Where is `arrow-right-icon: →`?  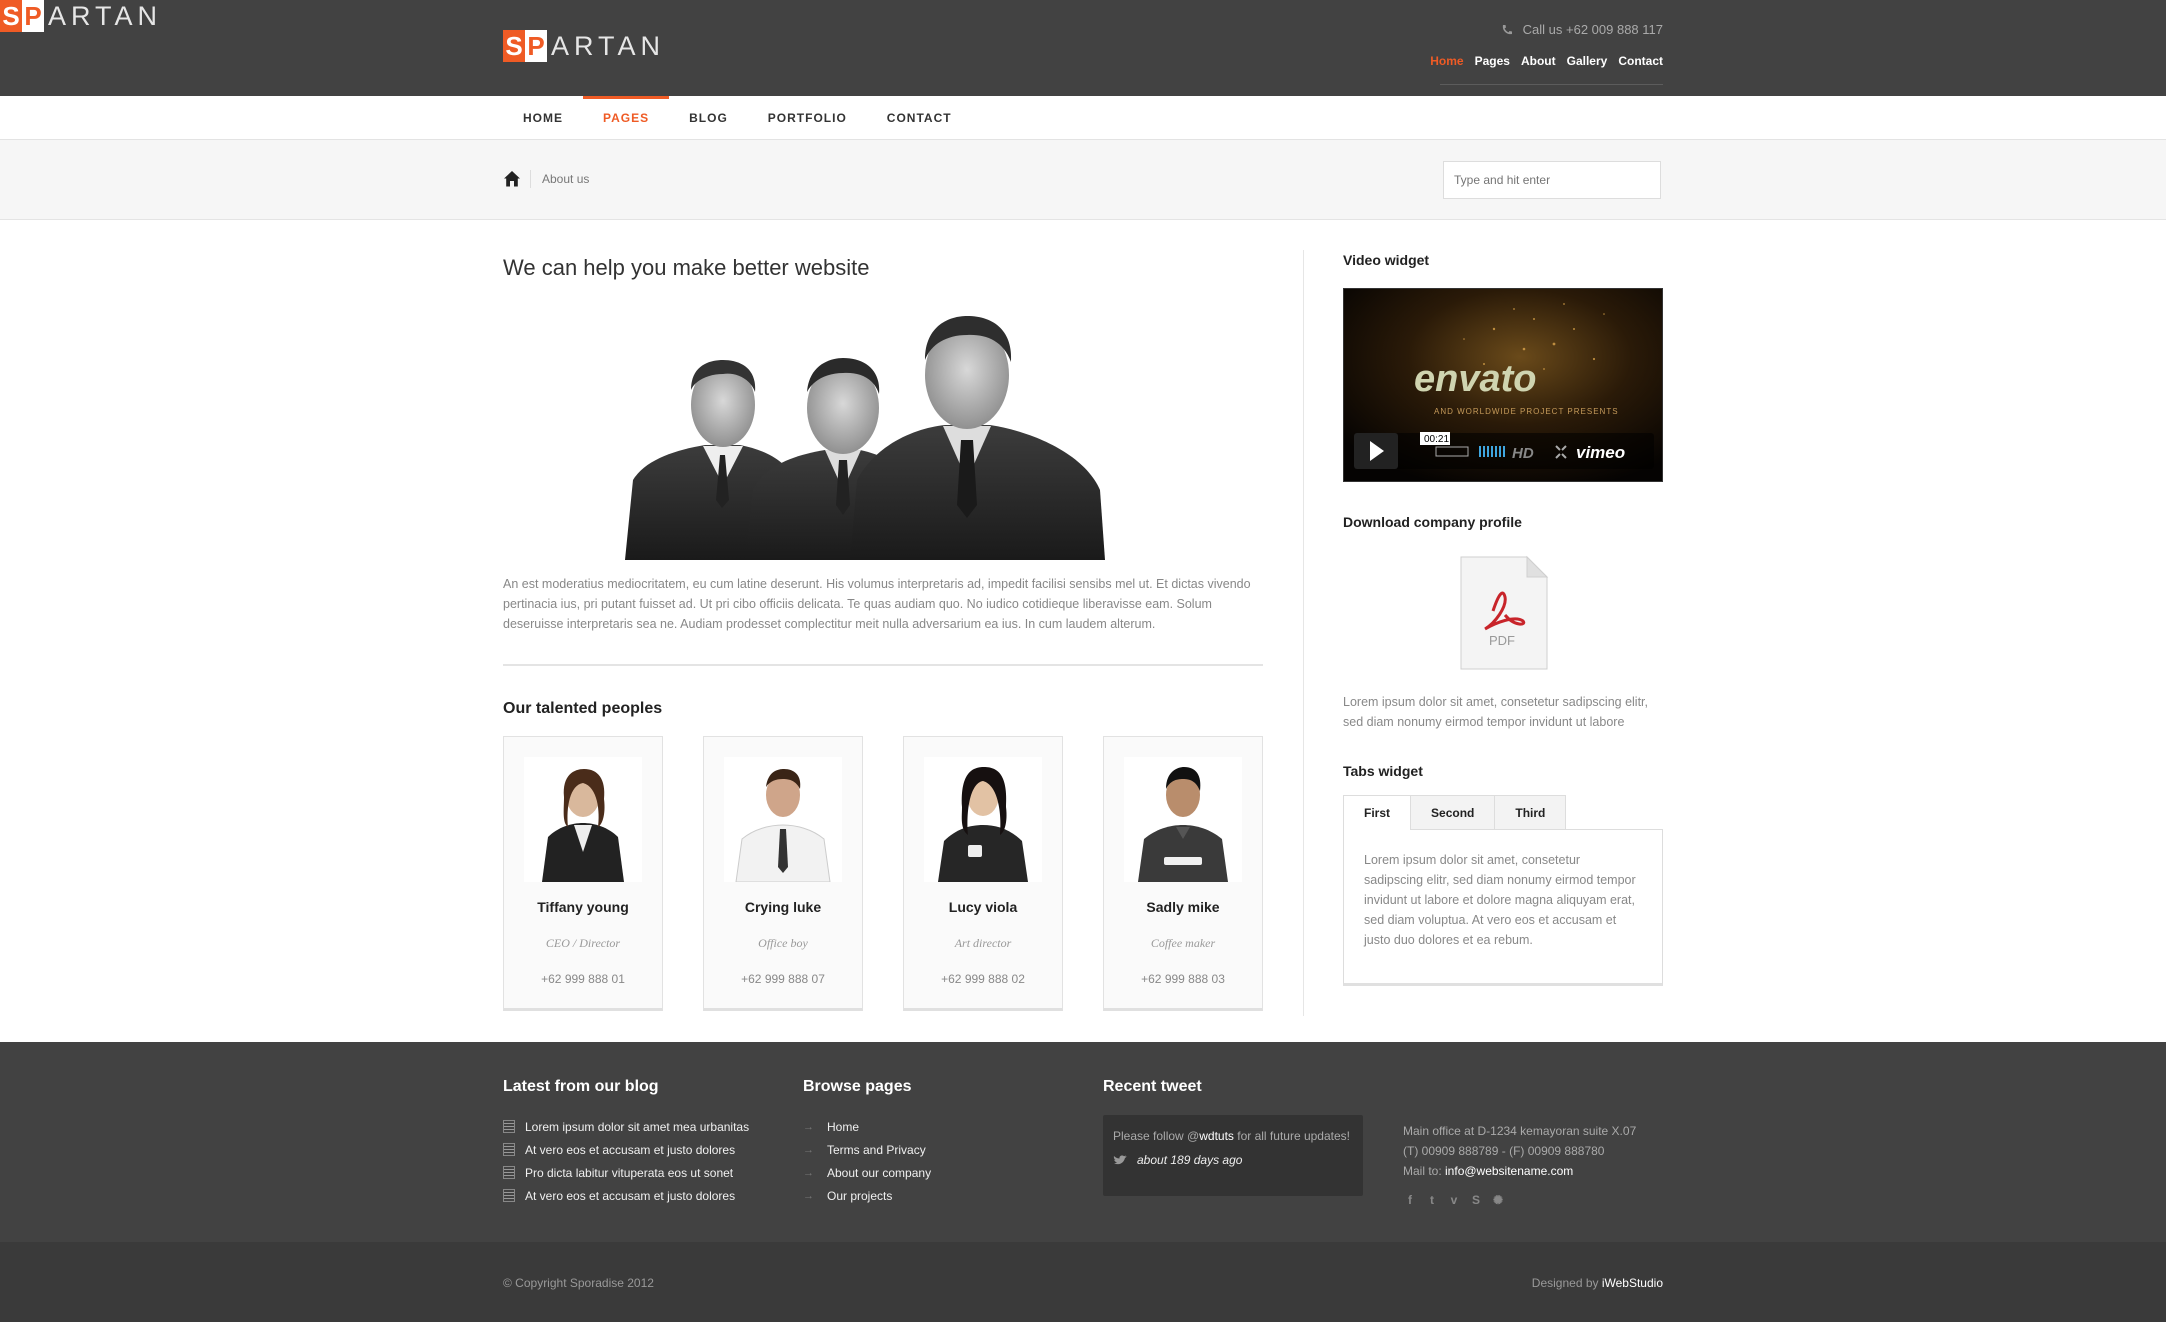 arrow-right-icon: → is located at coordinates (808, 1195).